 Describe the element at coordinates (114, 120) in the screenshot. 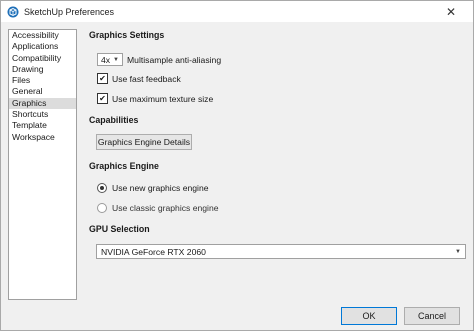

I see `capabilities-header: Capabilities` at that location.